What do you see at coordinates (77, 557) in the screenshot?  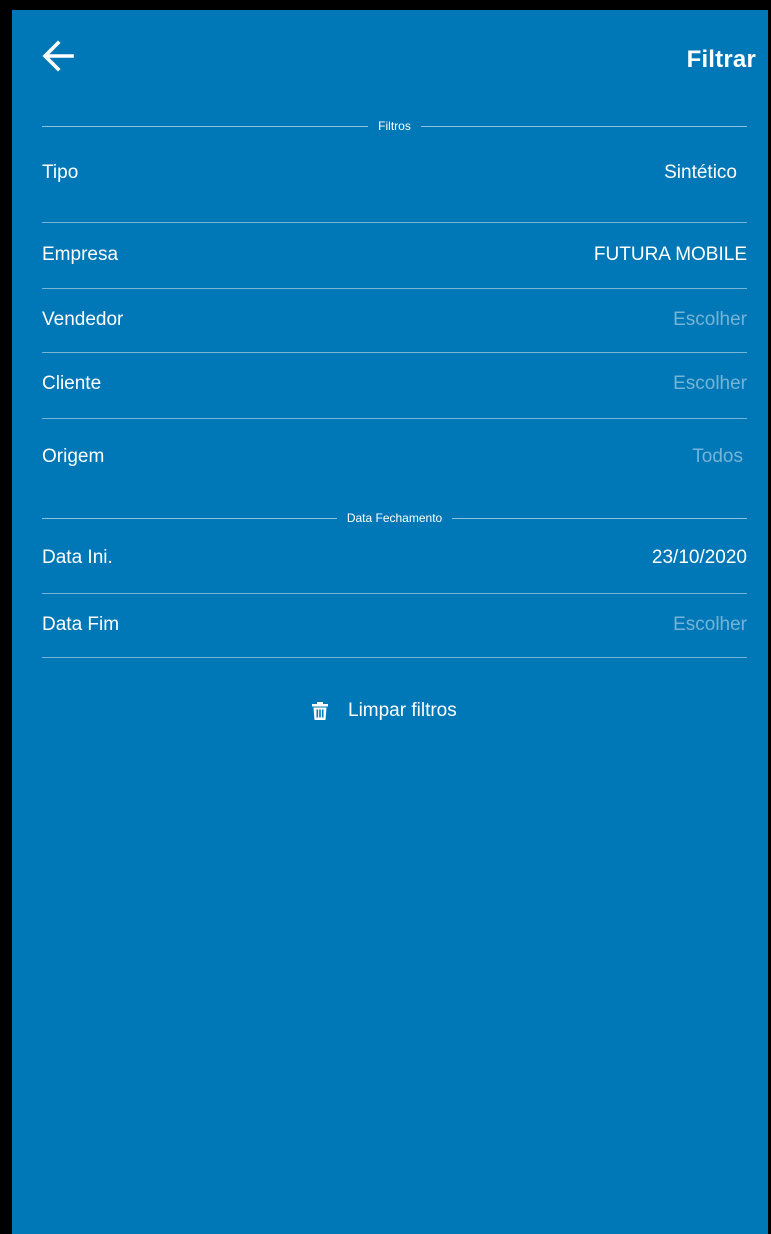 I see `row-data-ini-label: Data Ini.` at bounding box center [77, 557].